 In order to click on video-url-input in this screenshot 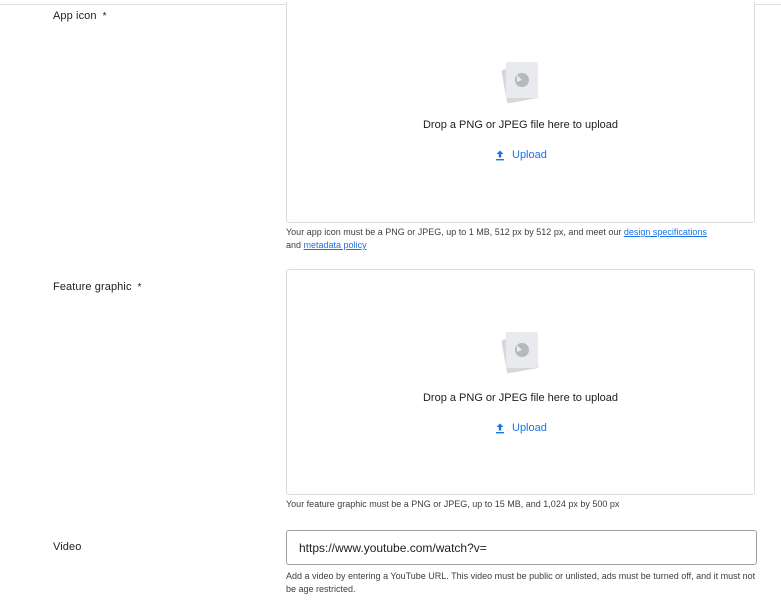, I will do `click(521, 547)`.